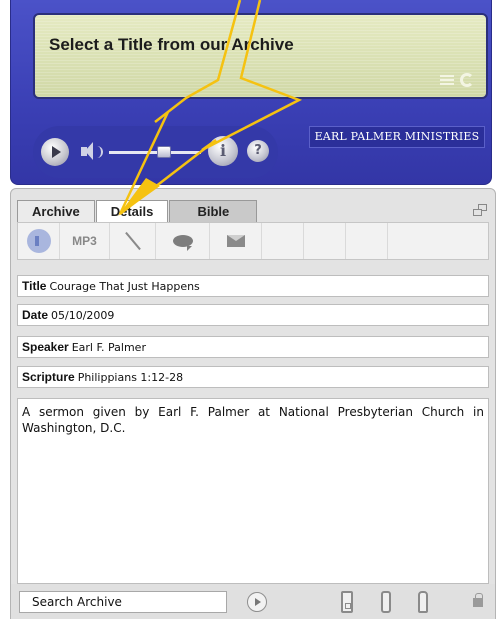 This screenshot has height=619, width=501. What do you see at coordinates (123, 602) in the screenshot?
I see `search-input: Search Archive` at bounding box center [123, 602].